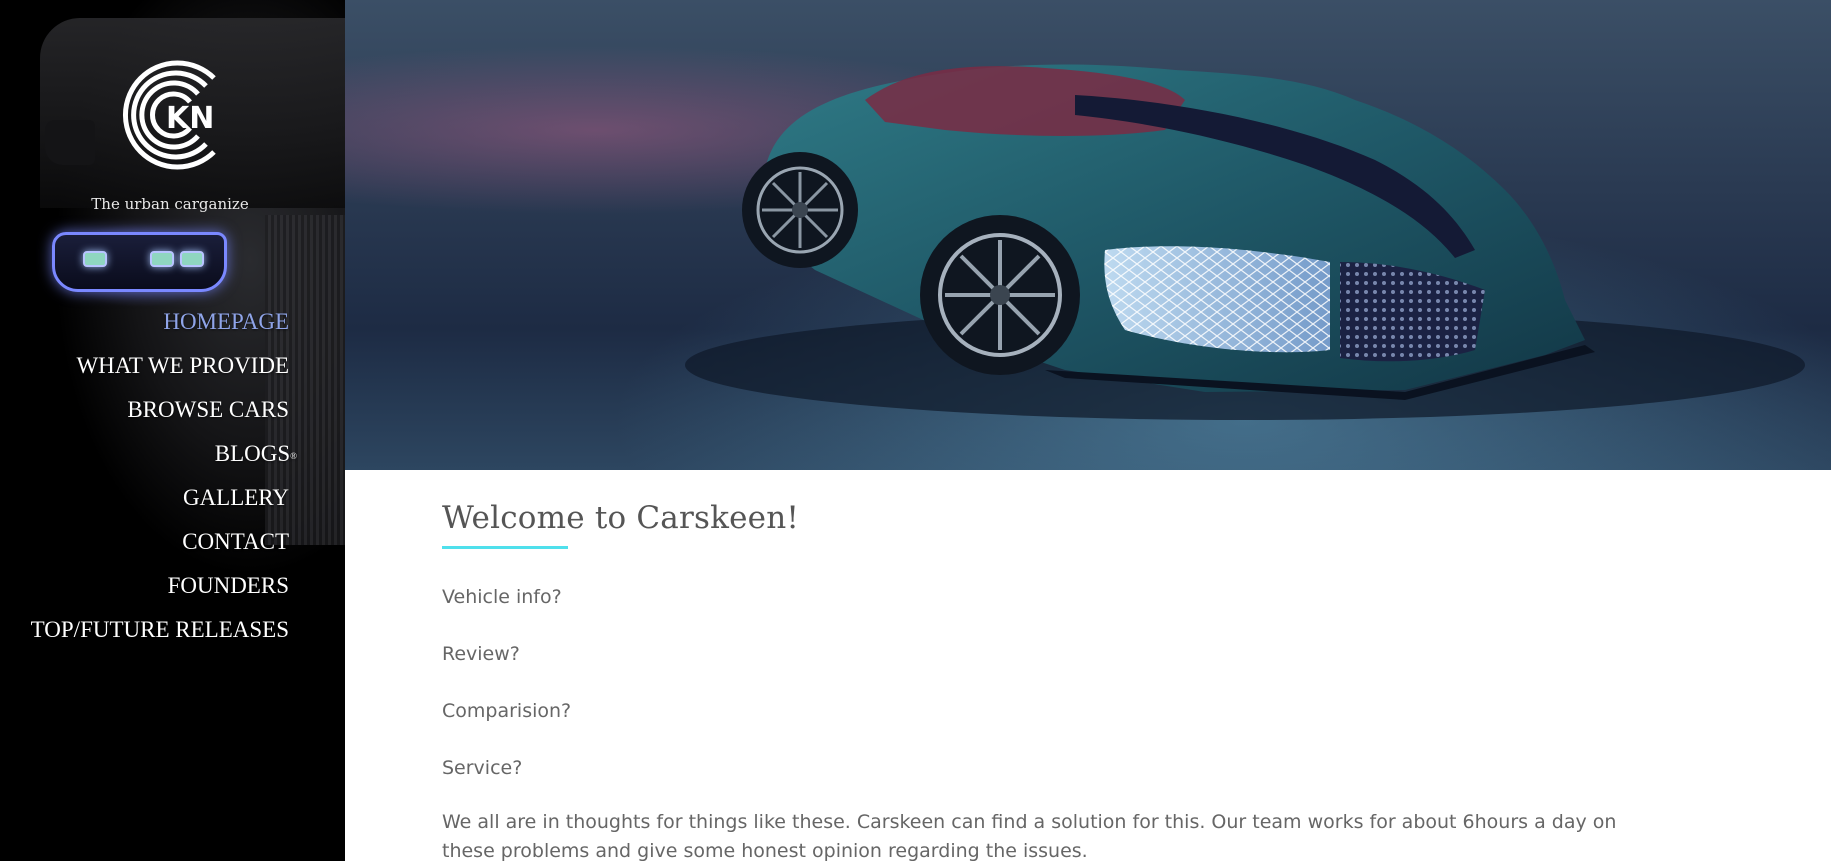 The height and width of the screenshot is (866, 1831). I want to click on nav-item-contact: CONTACT, so click(160, 542).